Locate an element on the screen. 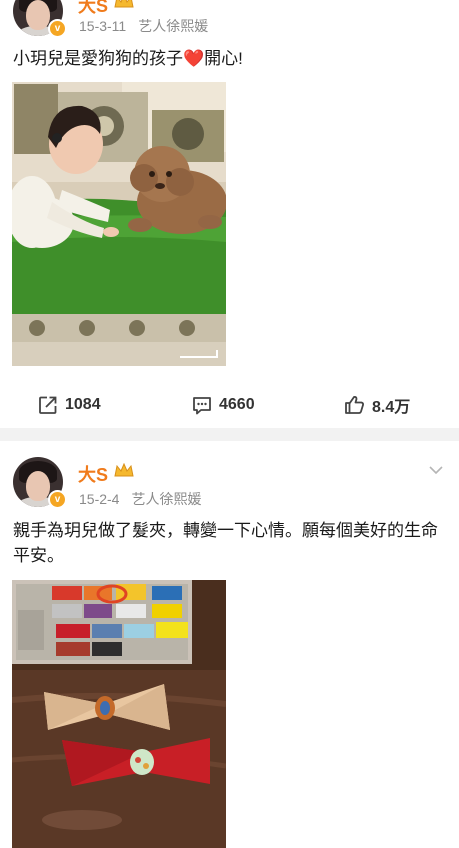  repost-button: 1084 is located at coordinates (69, 405).